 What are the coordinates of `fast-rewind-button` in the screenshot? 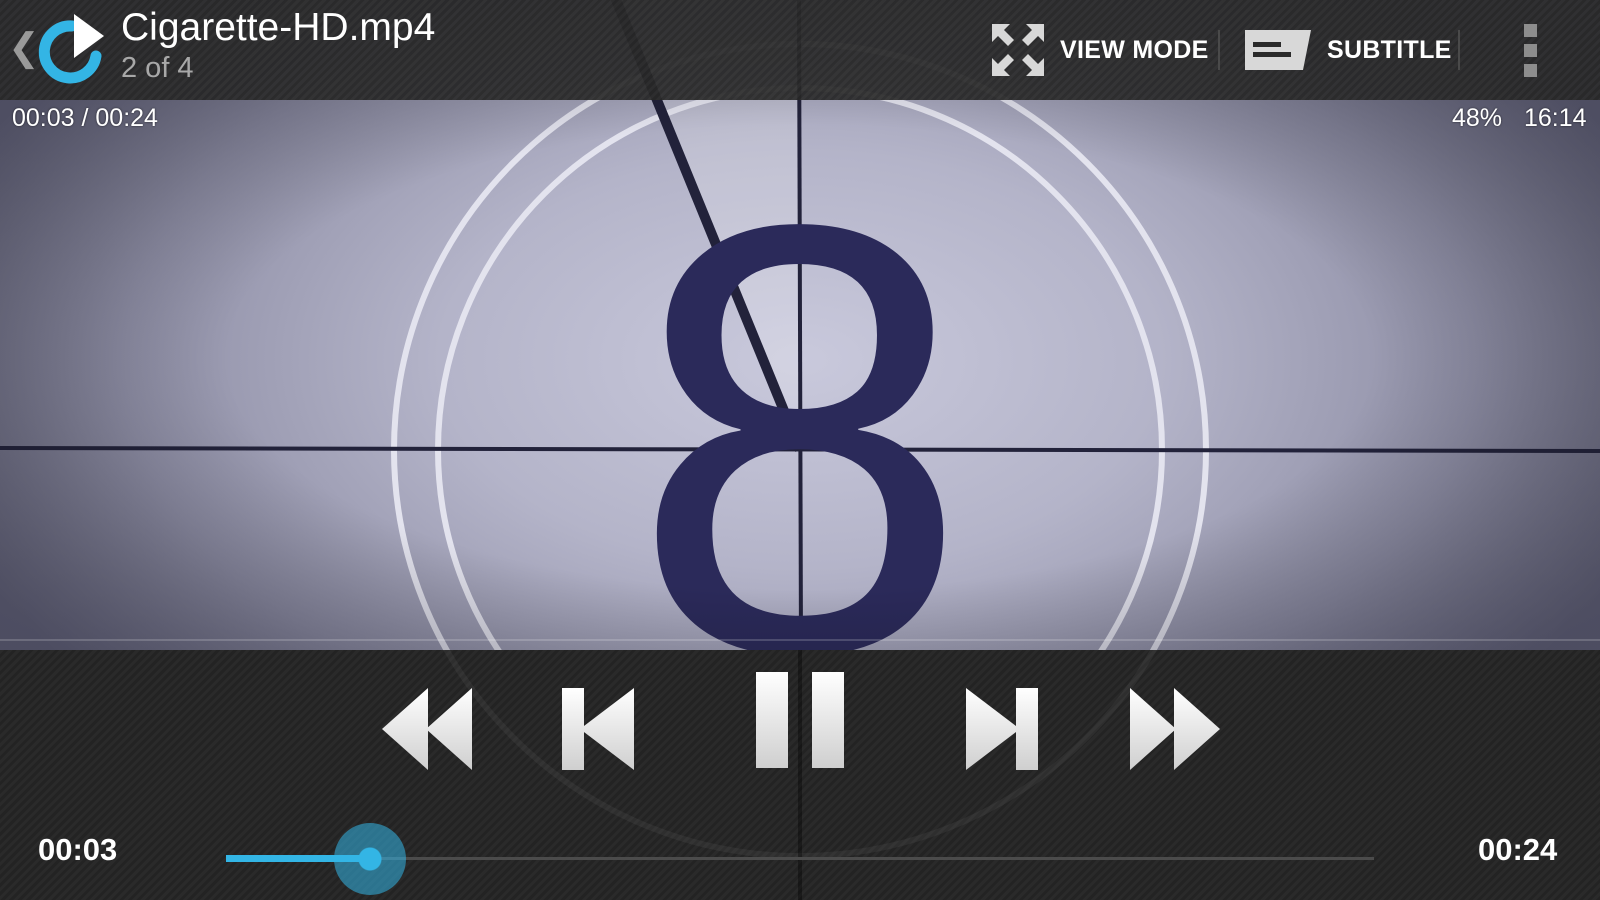 It's located at (428, 729).